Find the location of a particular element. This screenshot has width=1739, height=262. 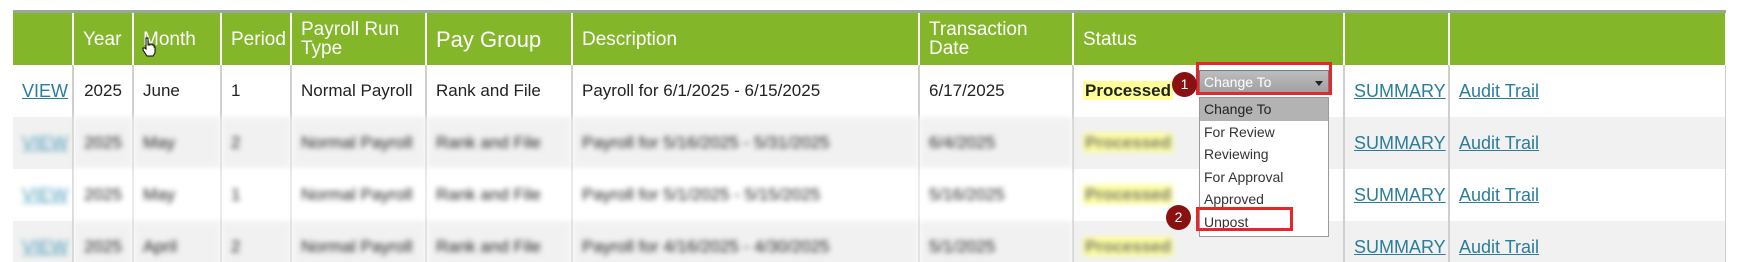

option-for-review: For Review is located at coordinates (1264, 132).